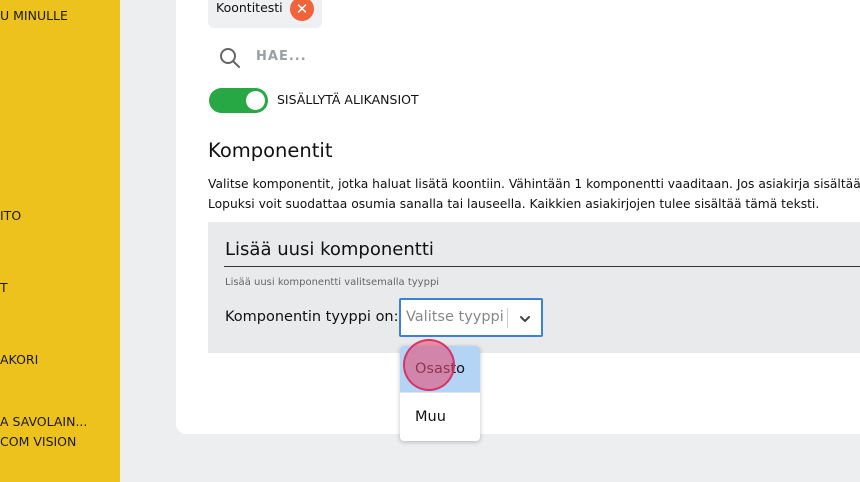 The width and height of the screenshot is (860, 482). Describe the element at coordinates (542, 266) in the screenshot. I see `divider` at that location.